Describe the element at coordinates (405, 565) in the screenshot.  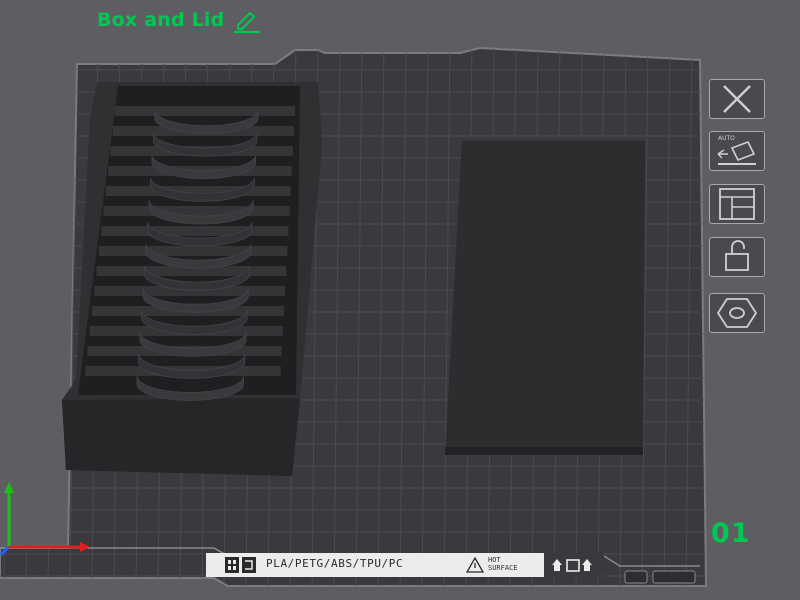
I see `bed-label-strip: PLA/PETG/ABS/TPU/PC HOT SURFACE` at that location.